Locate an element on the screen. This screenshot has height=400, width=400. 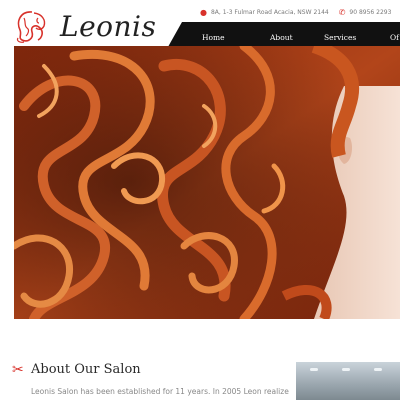
logo: Leonis is located at coordinates (84, 26).